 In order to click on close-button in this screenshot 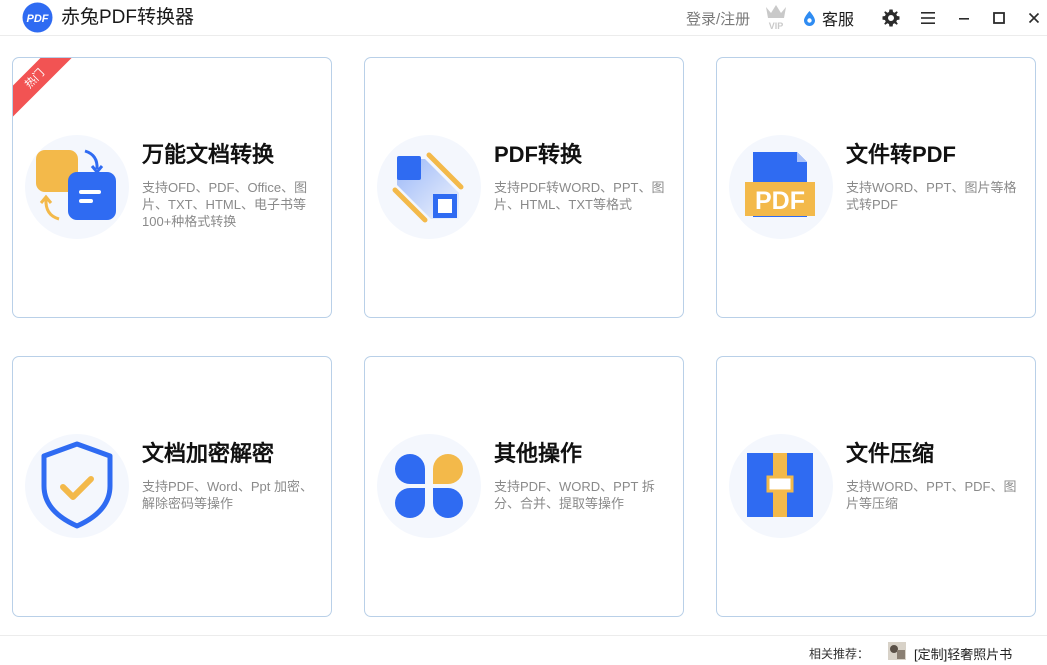, I will do `click(1034, 18)`.